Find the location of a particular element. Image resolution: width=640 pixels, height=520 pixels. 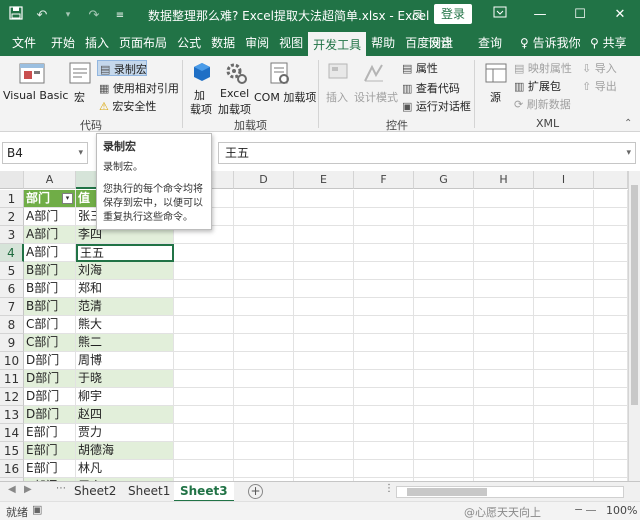

record-macro-button: ▤ 录制宏 is located at coordinates (122, 68).